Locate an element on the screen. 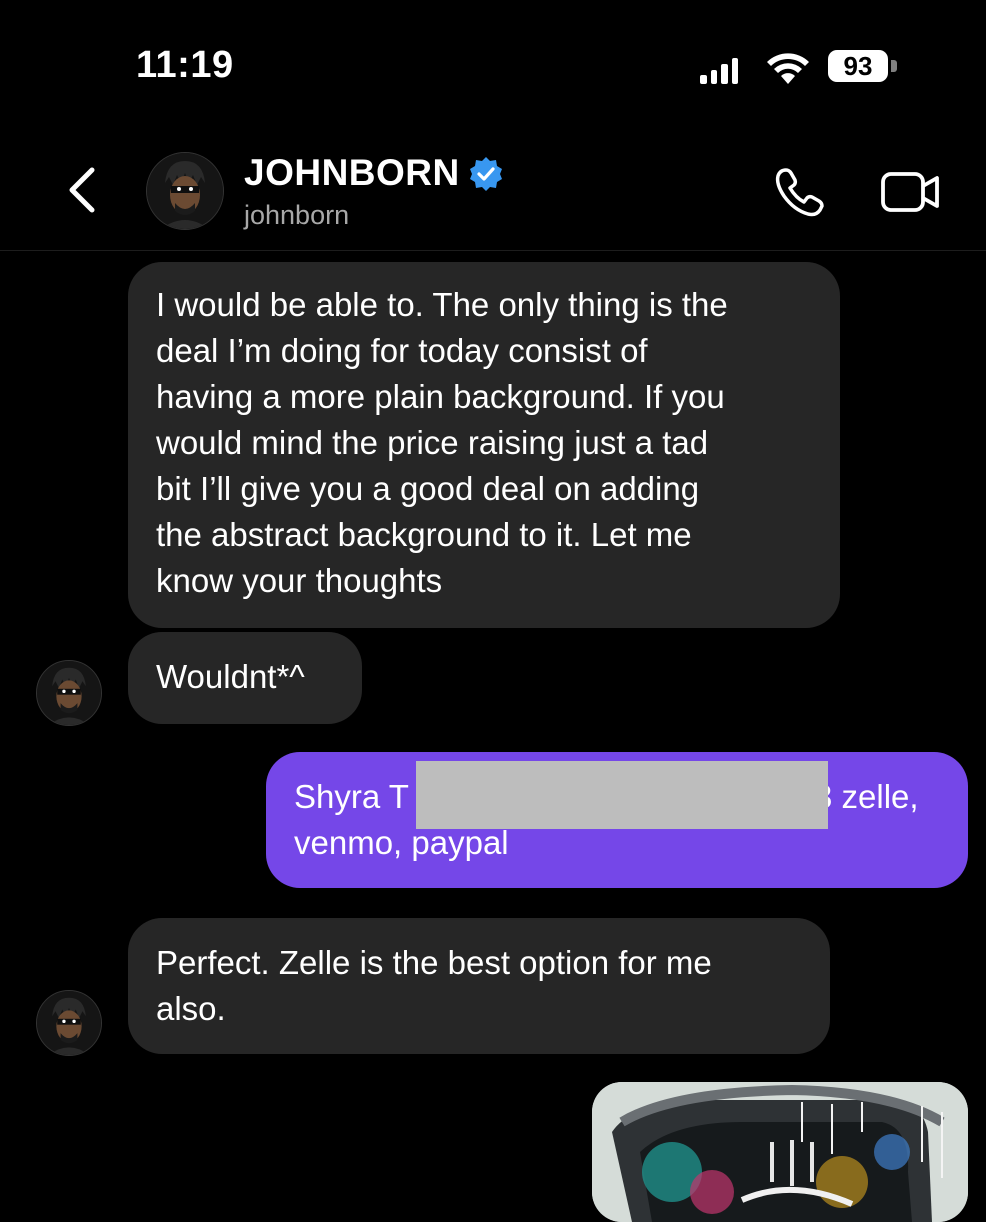 This screenshot has height=1222, width=986. phone-icon is located at coordinates (800, 192).